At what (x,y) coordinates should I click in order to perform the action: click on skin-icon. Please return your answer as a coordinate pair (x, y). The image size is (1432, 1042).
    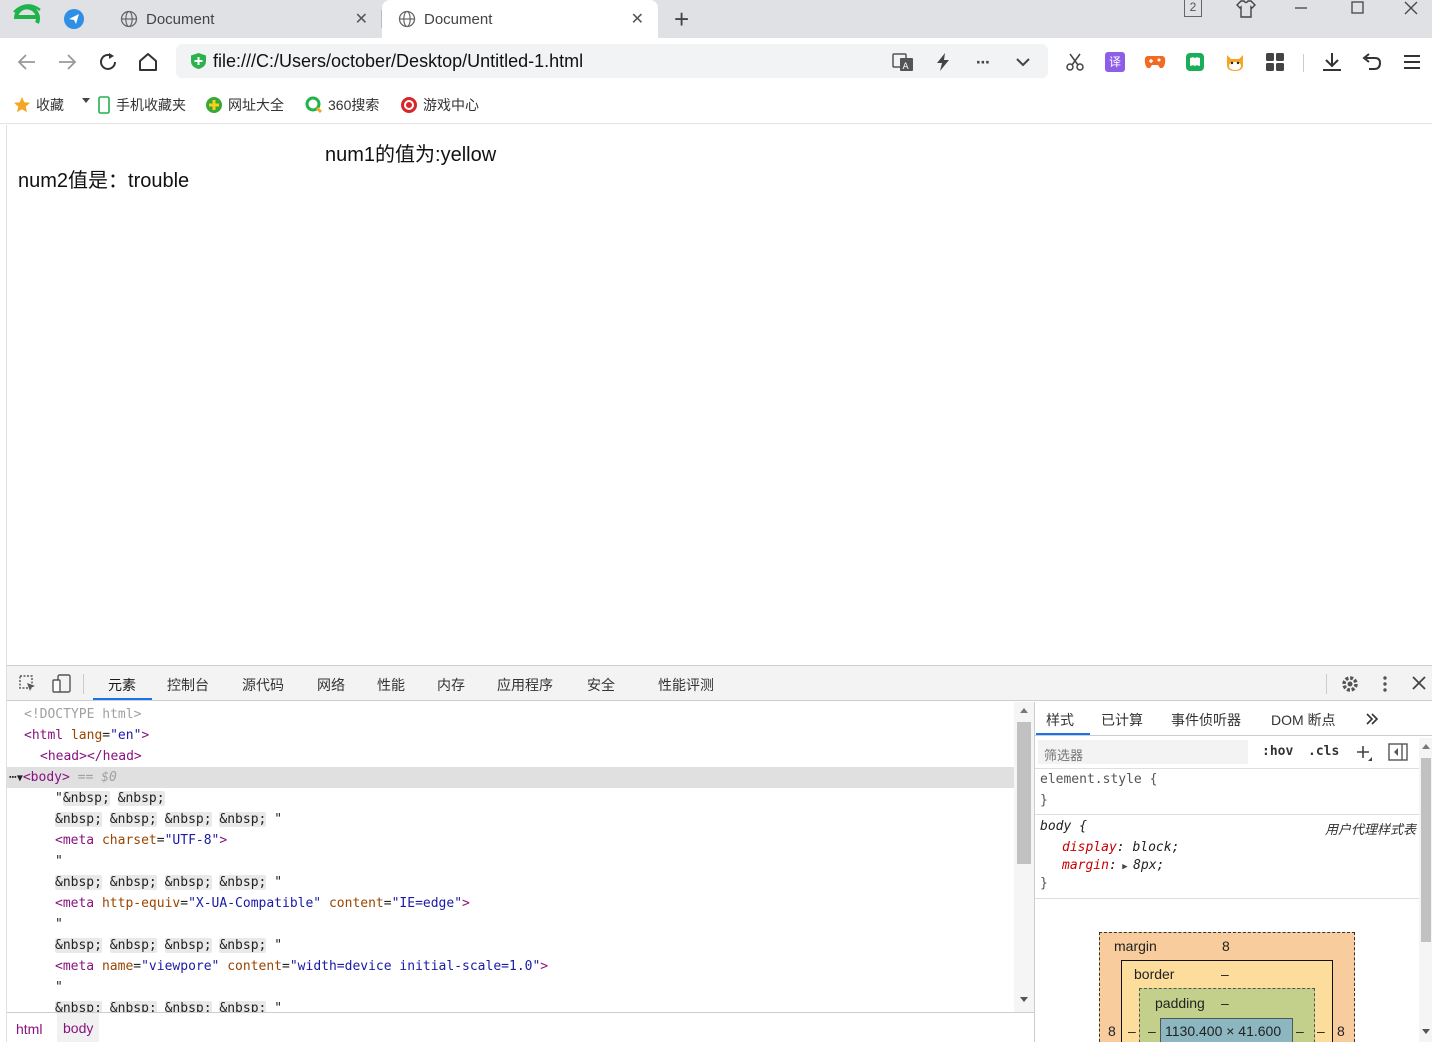
    Looking at the image, I should click on (1246, 9).